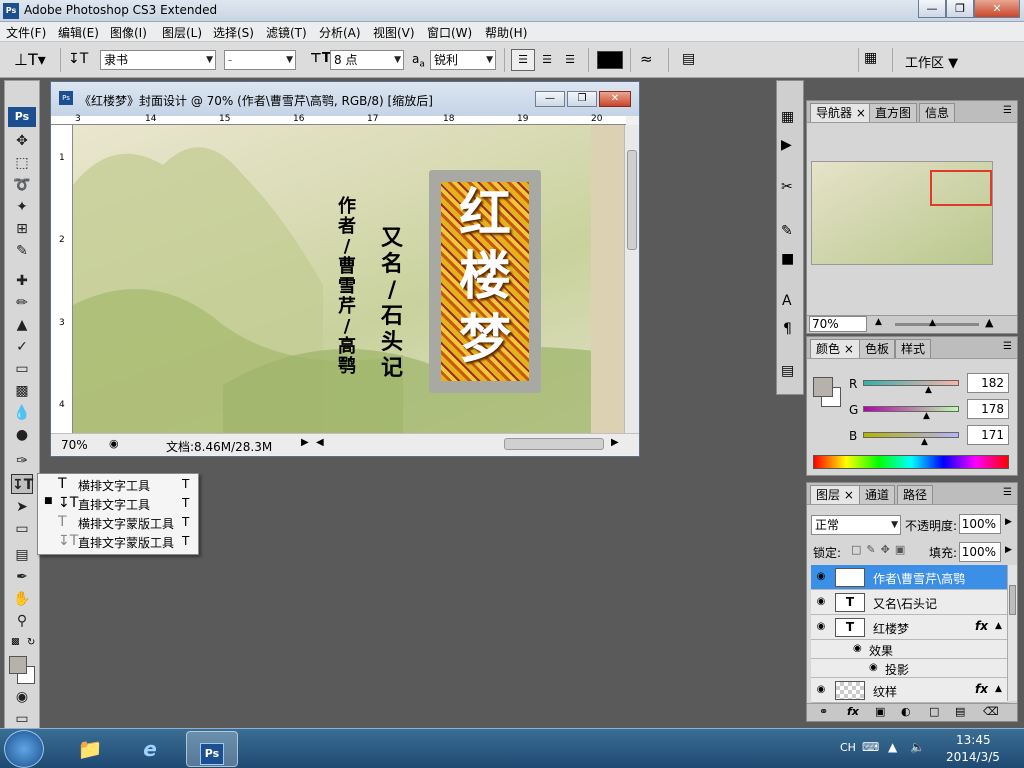 This screenshot has width=1024, height=768. Describe the element at coordinates (128, 32) in the screenshot. I see `menu-image: 图像(I)` at that location.